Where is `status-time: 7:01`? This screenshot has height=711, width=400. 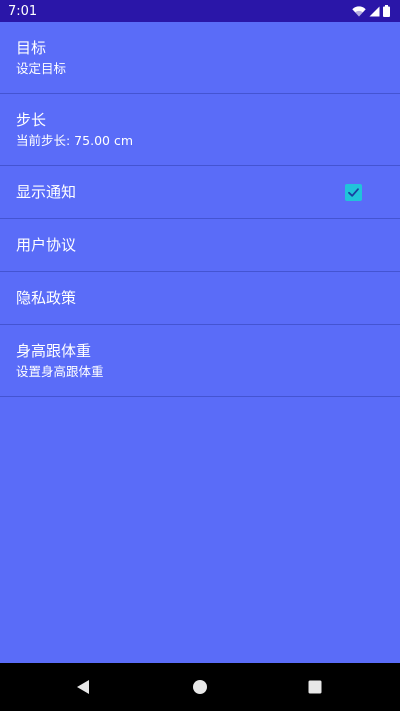 status-time: 7:01 is located at coordinates (23, 11).